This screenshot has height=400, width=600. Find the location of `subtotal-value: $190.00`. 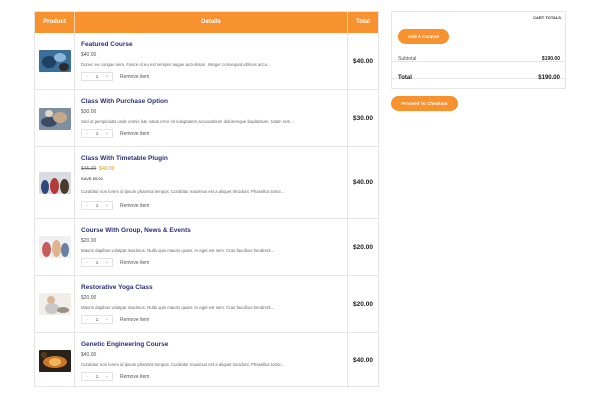

subtotal-value: $190.00 is located at coordinates (550, 59).